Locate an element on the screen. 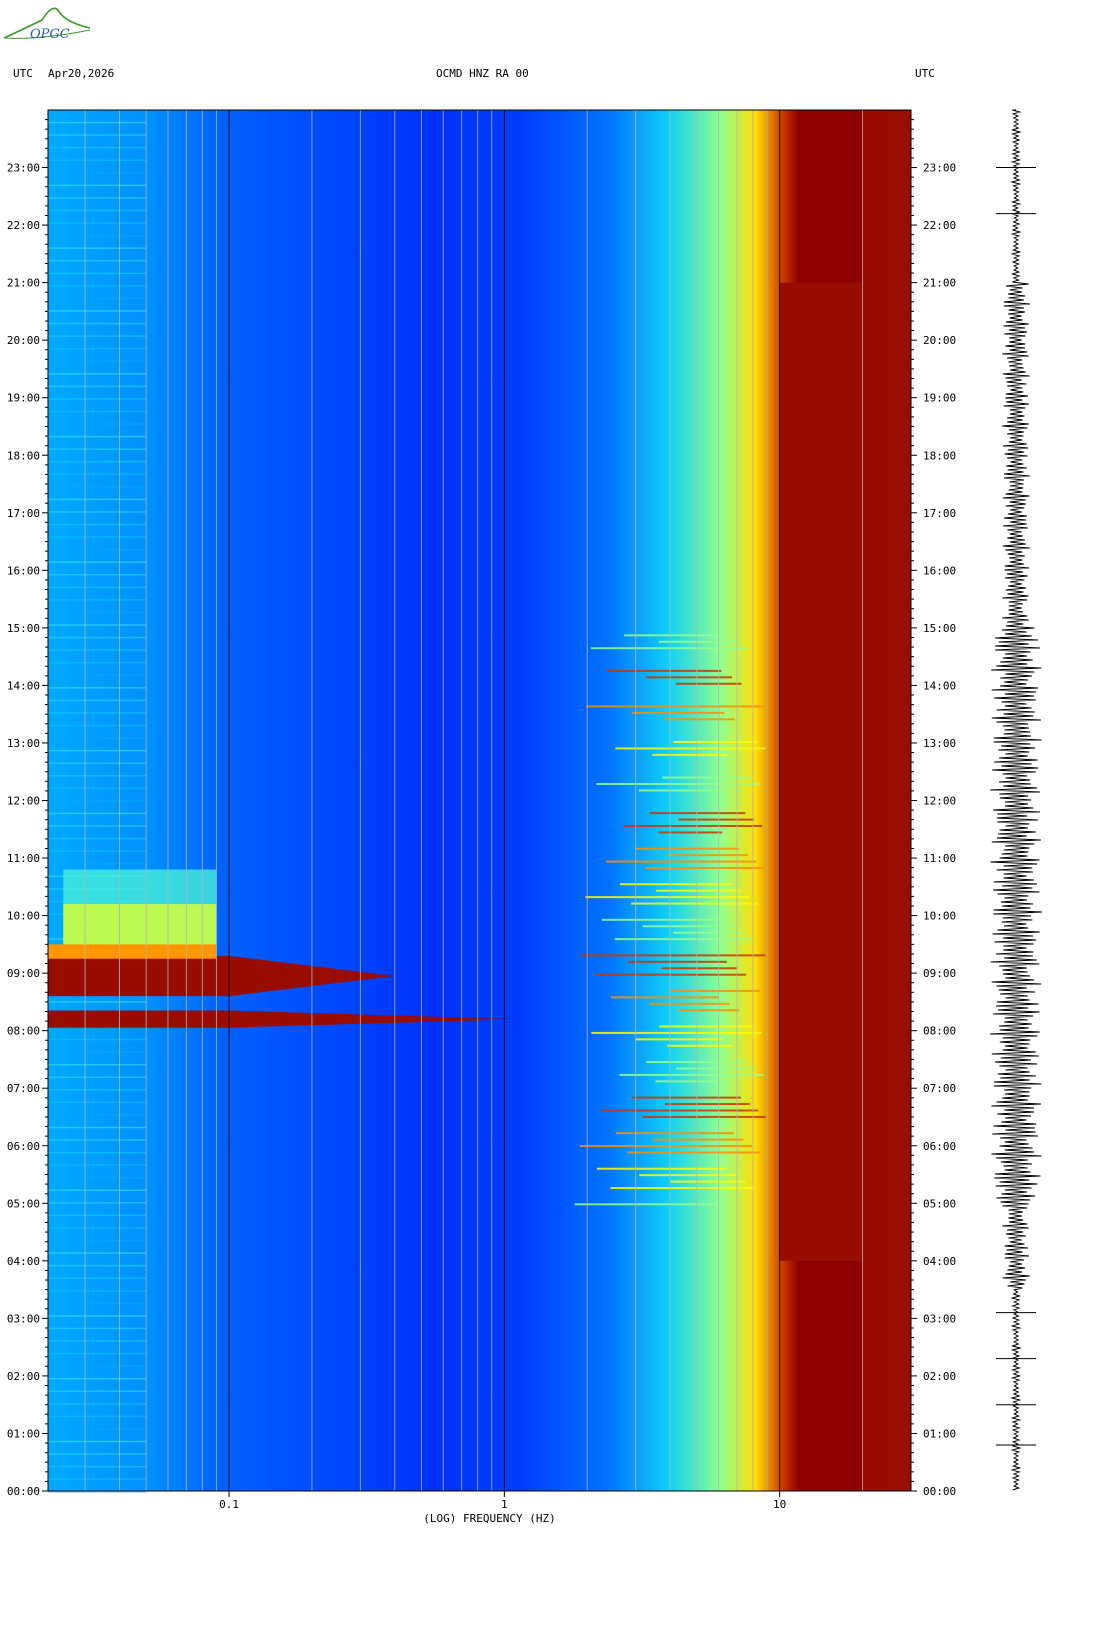 The image size is (1102, 1634). y-tick-label: 22:00 is located at coordinates (939, 225).